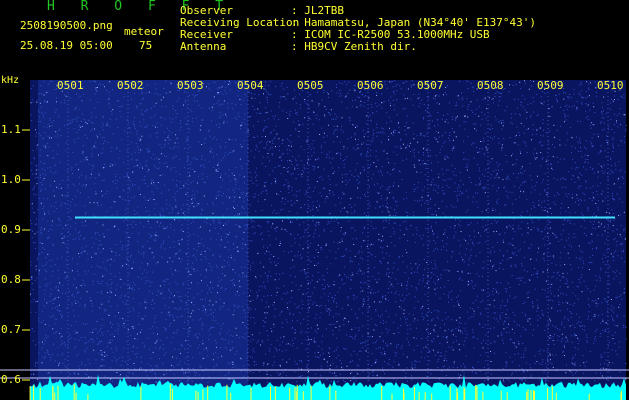 The height and width of the screenshot is (400, 629). Describe the element at coordinates (10, 80) in the screenshot. I see `y-unit-label: kHz` at that location.